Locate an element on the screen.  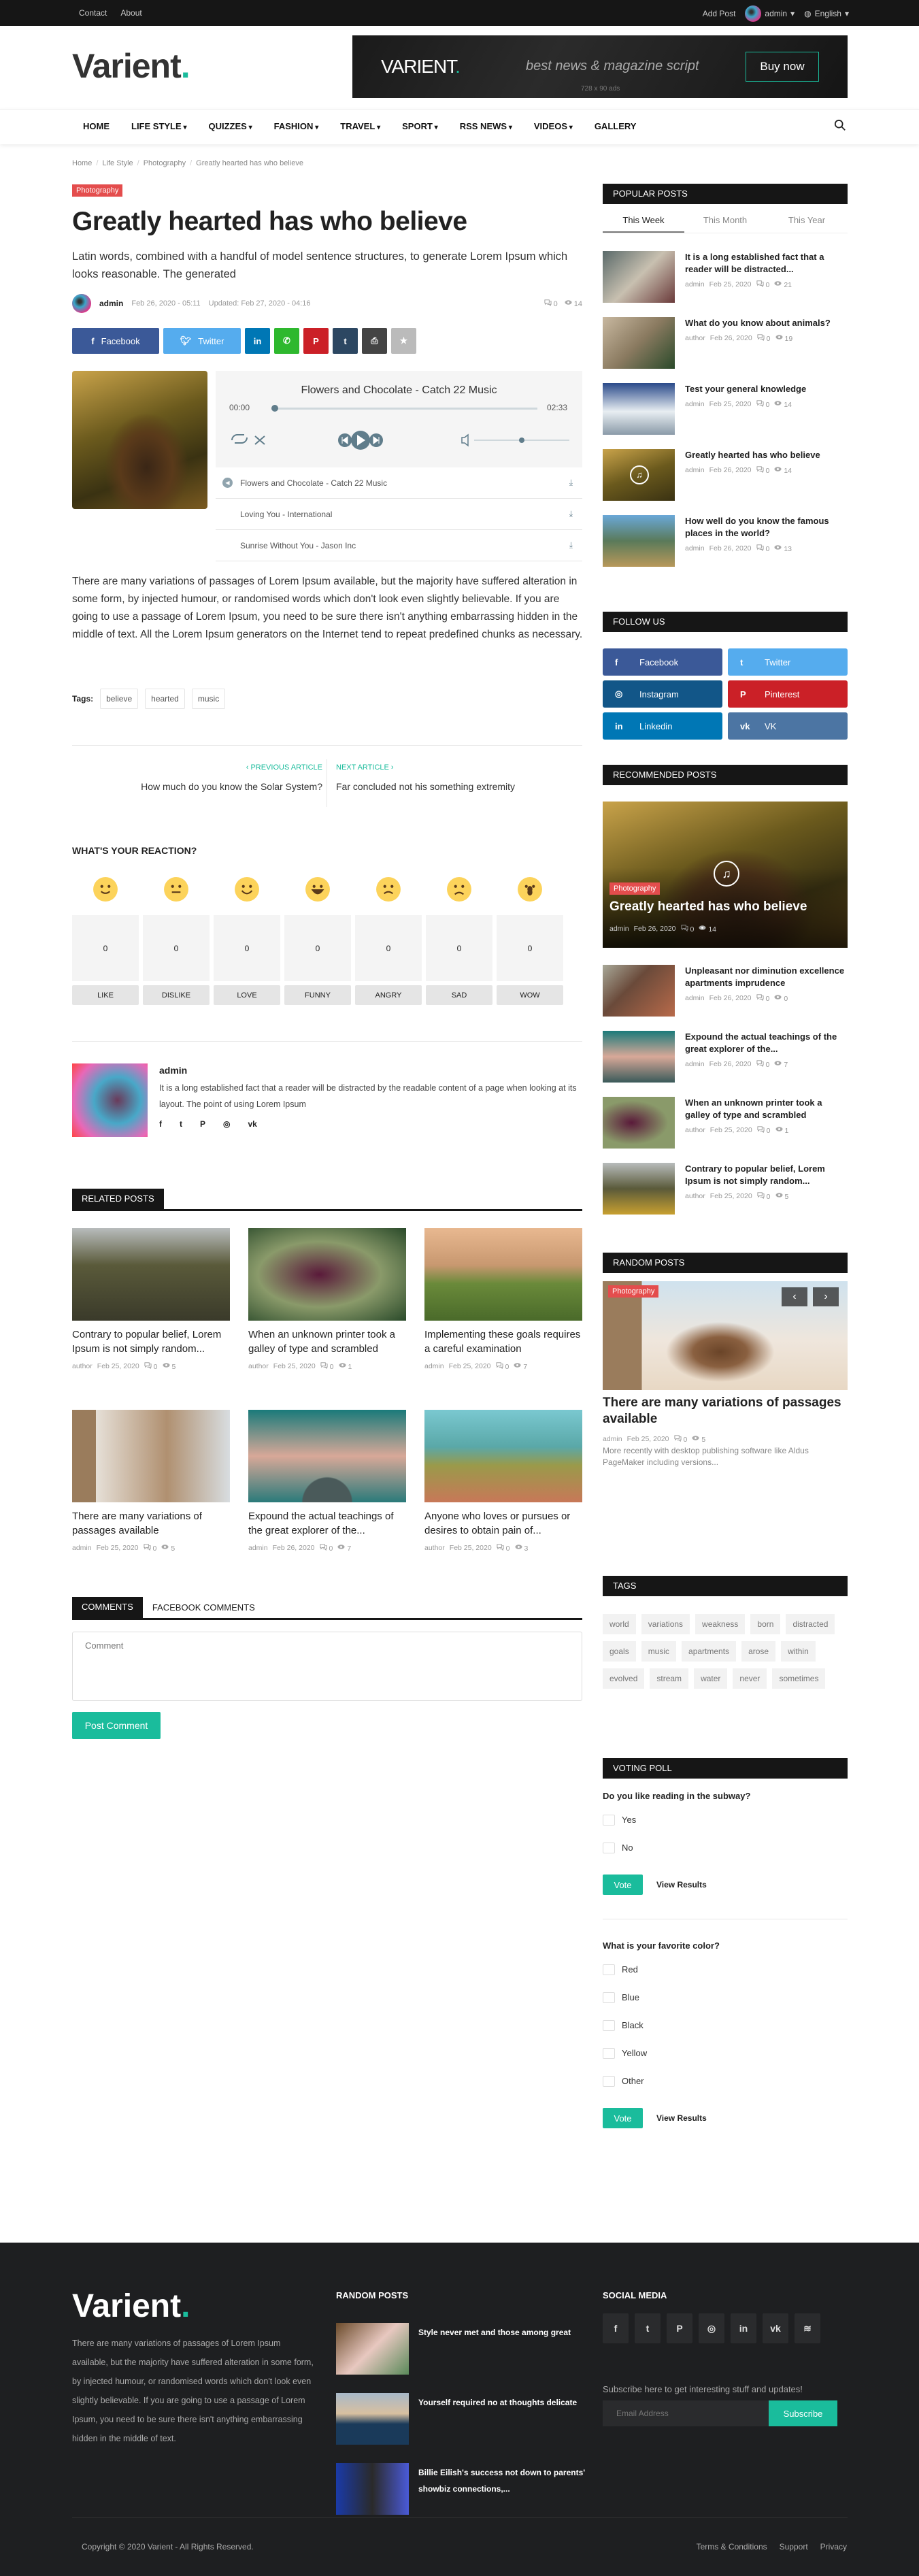
follow-facebook-button: f Facebook is located at coordinates (662, 662).